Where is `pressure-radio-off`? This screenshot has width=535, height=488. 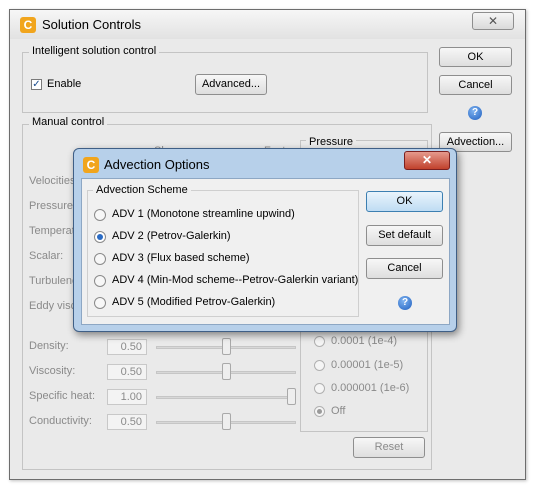
pressure-radio-off is located at coordinates (319, 411).